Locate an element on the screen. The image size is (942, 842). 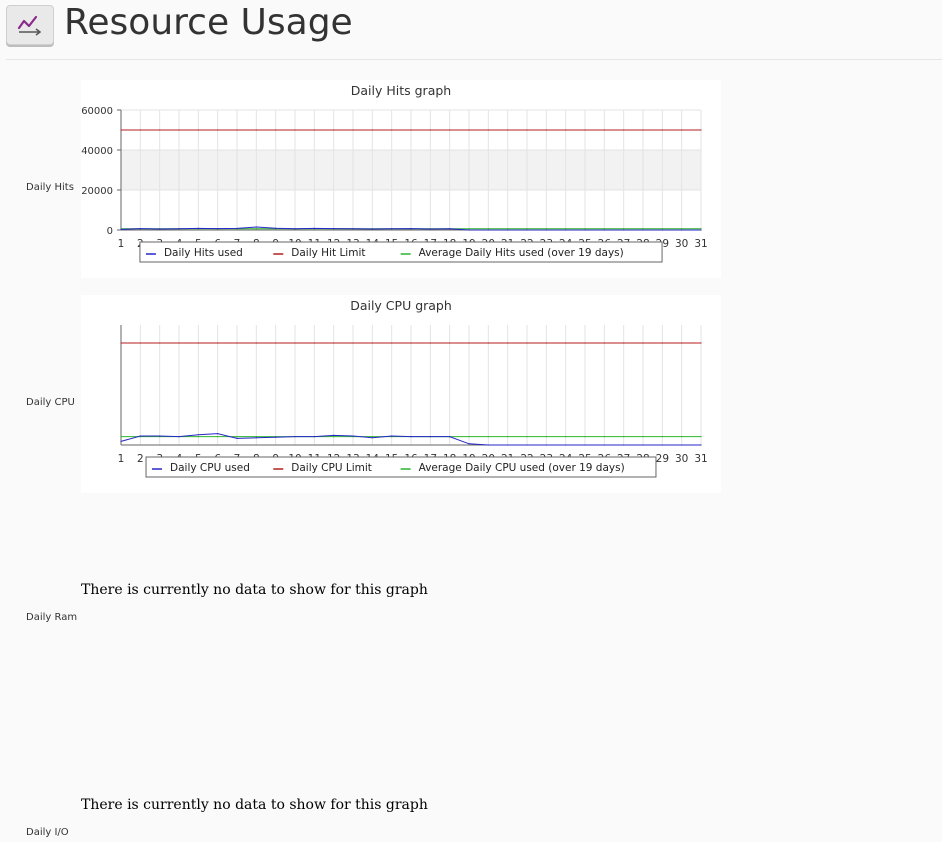
resource-usage-button is located at coordinates (30, 25).